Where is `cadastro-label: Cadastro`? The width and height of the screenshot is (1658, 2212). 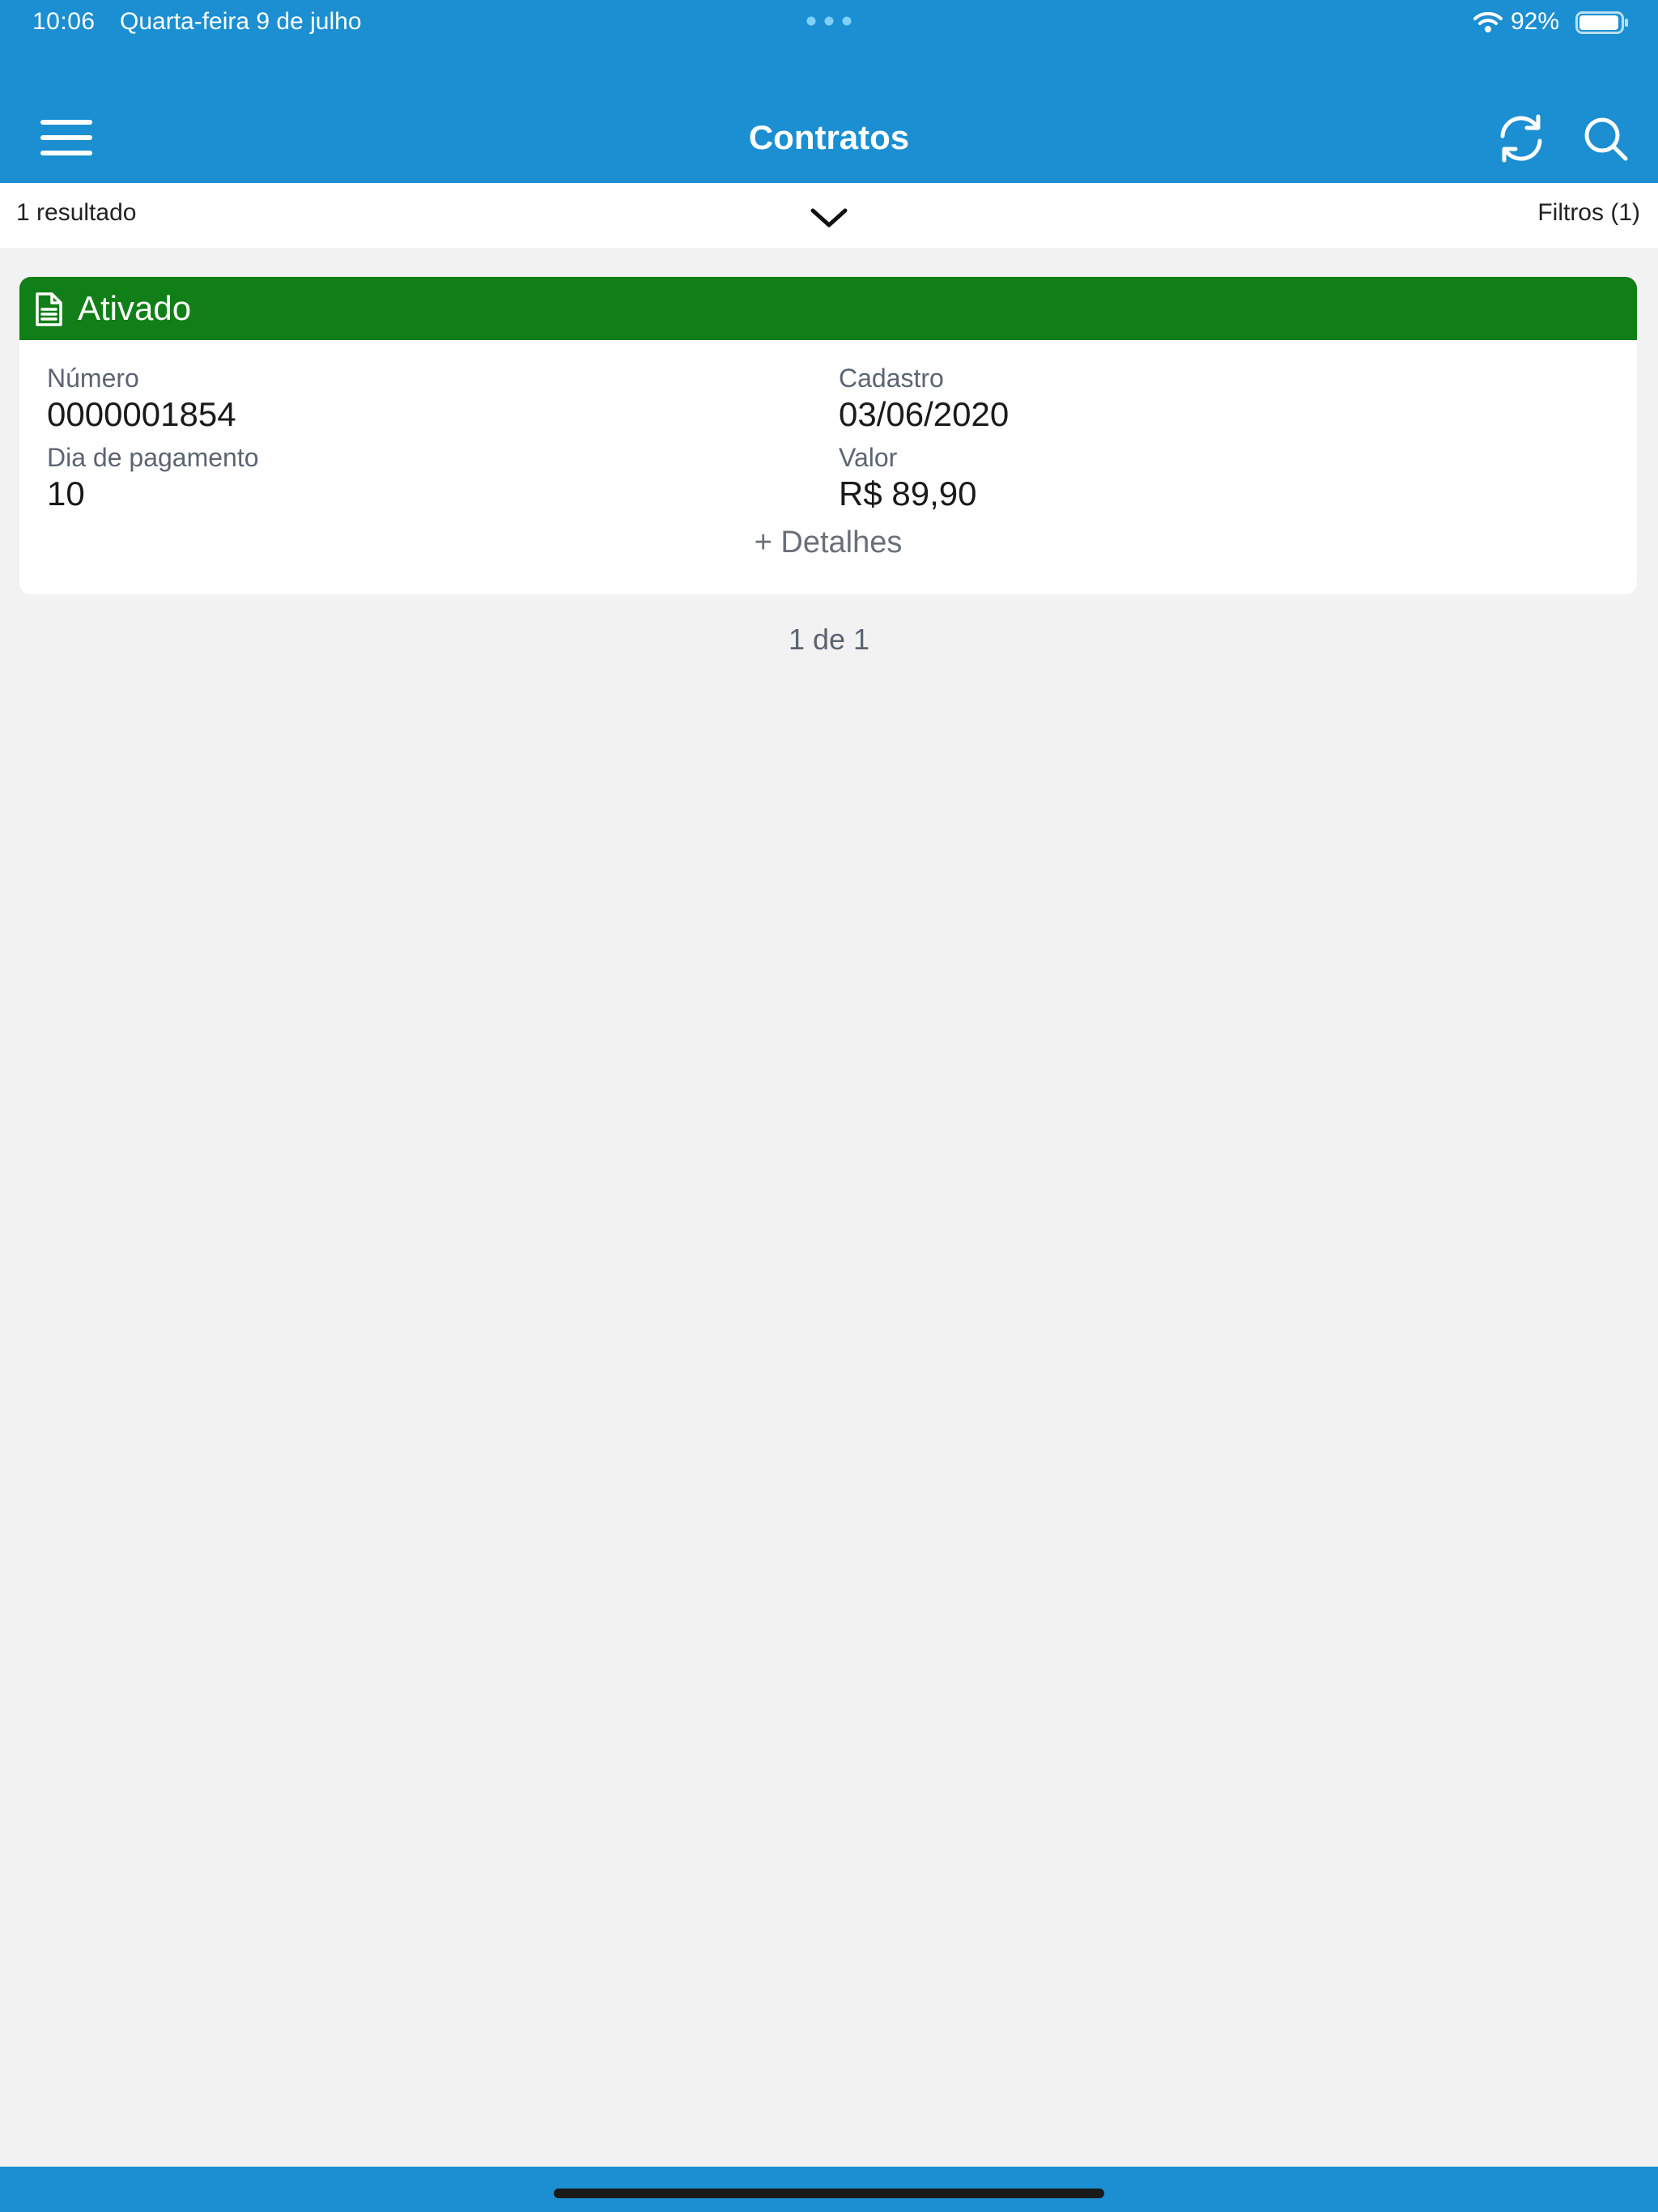 cadastro-label: Cadastro is located at coordinates (891, 379).